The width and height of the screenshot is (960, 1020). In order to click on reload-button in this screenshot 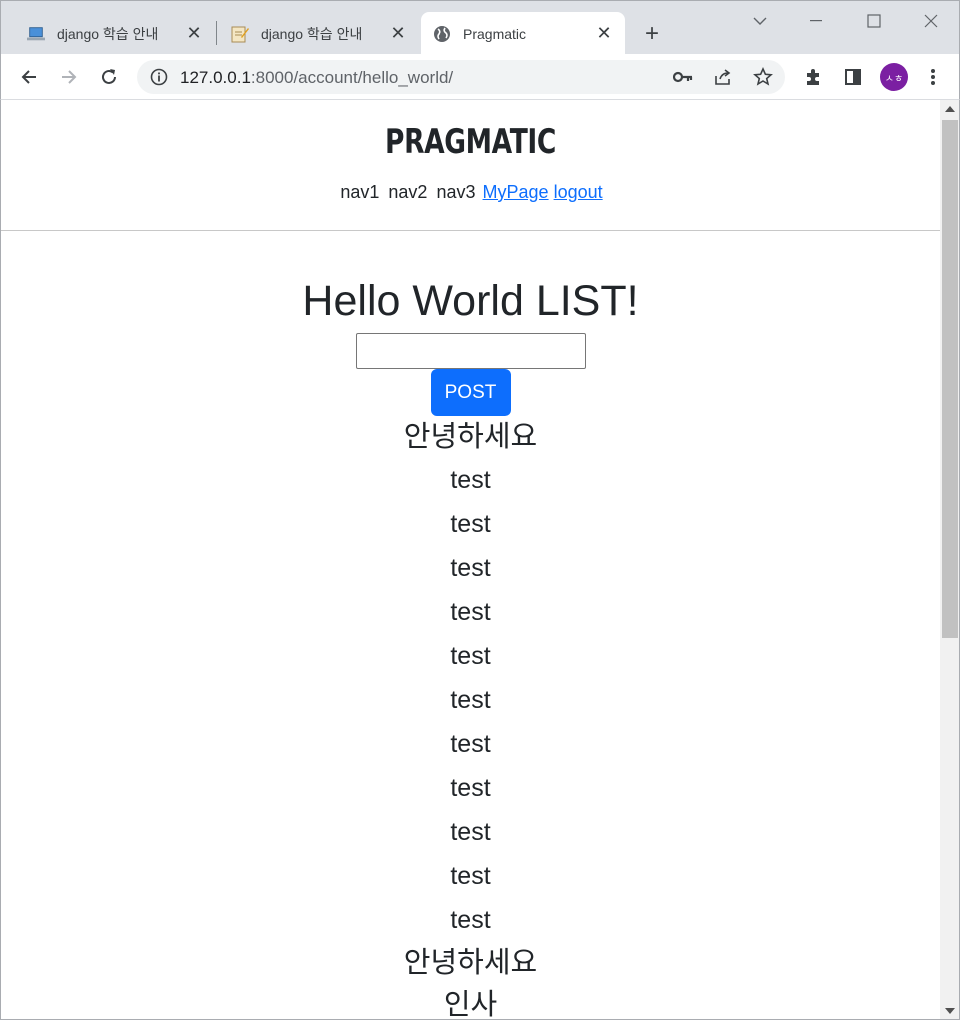, I will do `click(109, 77)`.